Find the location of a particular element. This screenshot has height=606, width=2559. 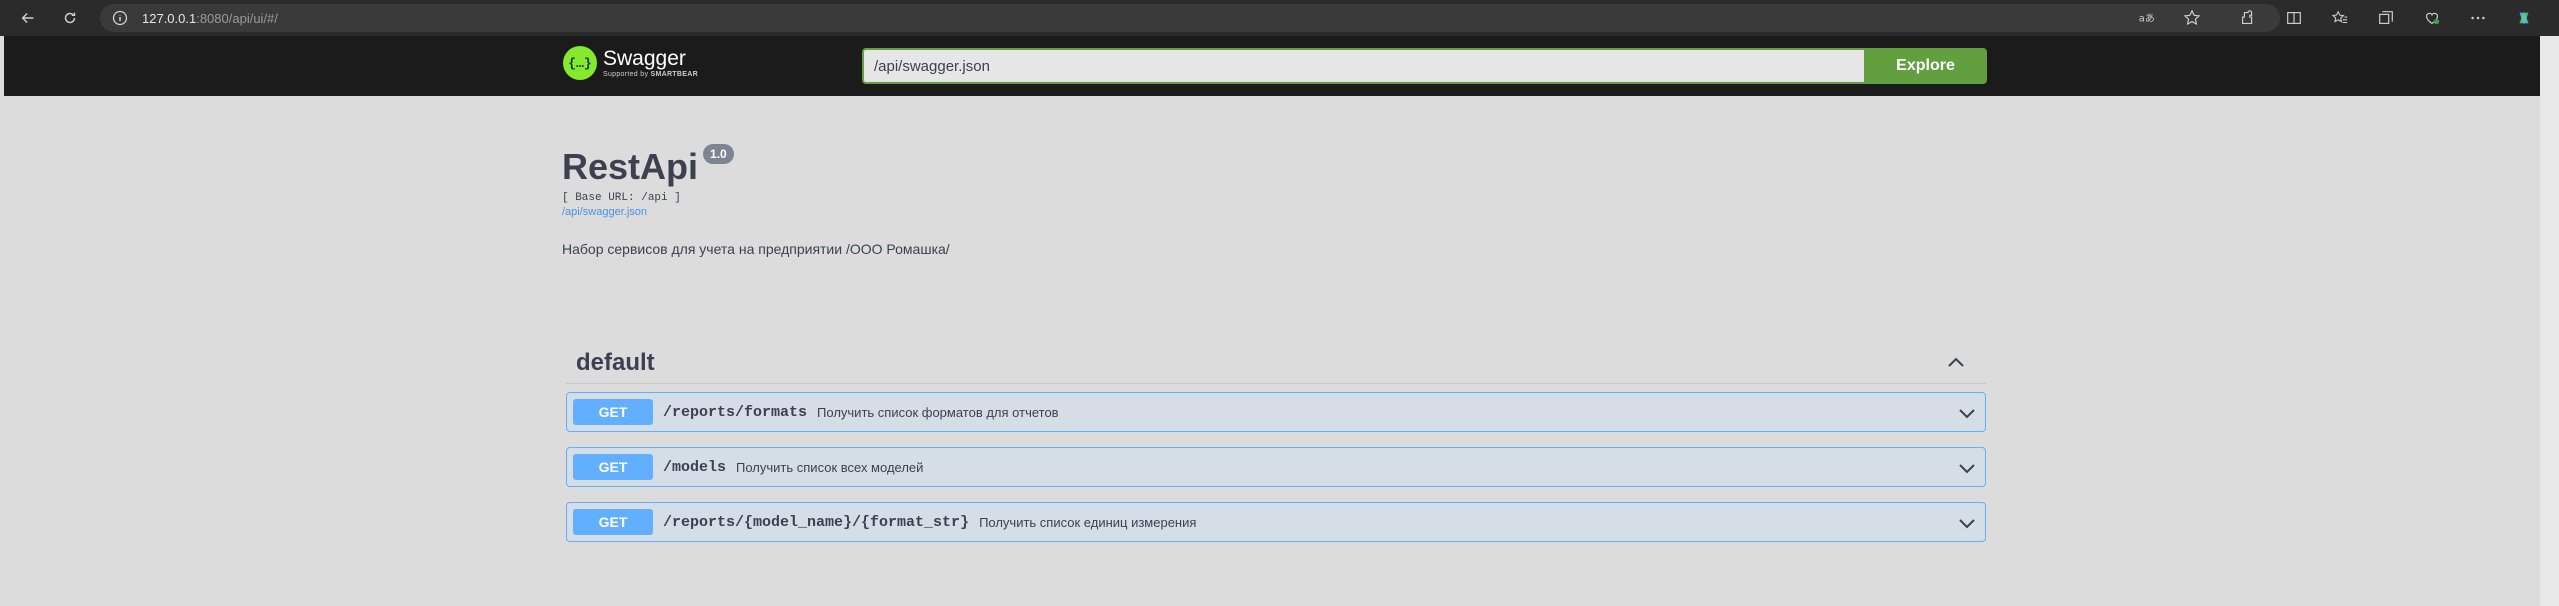

browser-actions: aあ is located at coordinates (2335, 18).